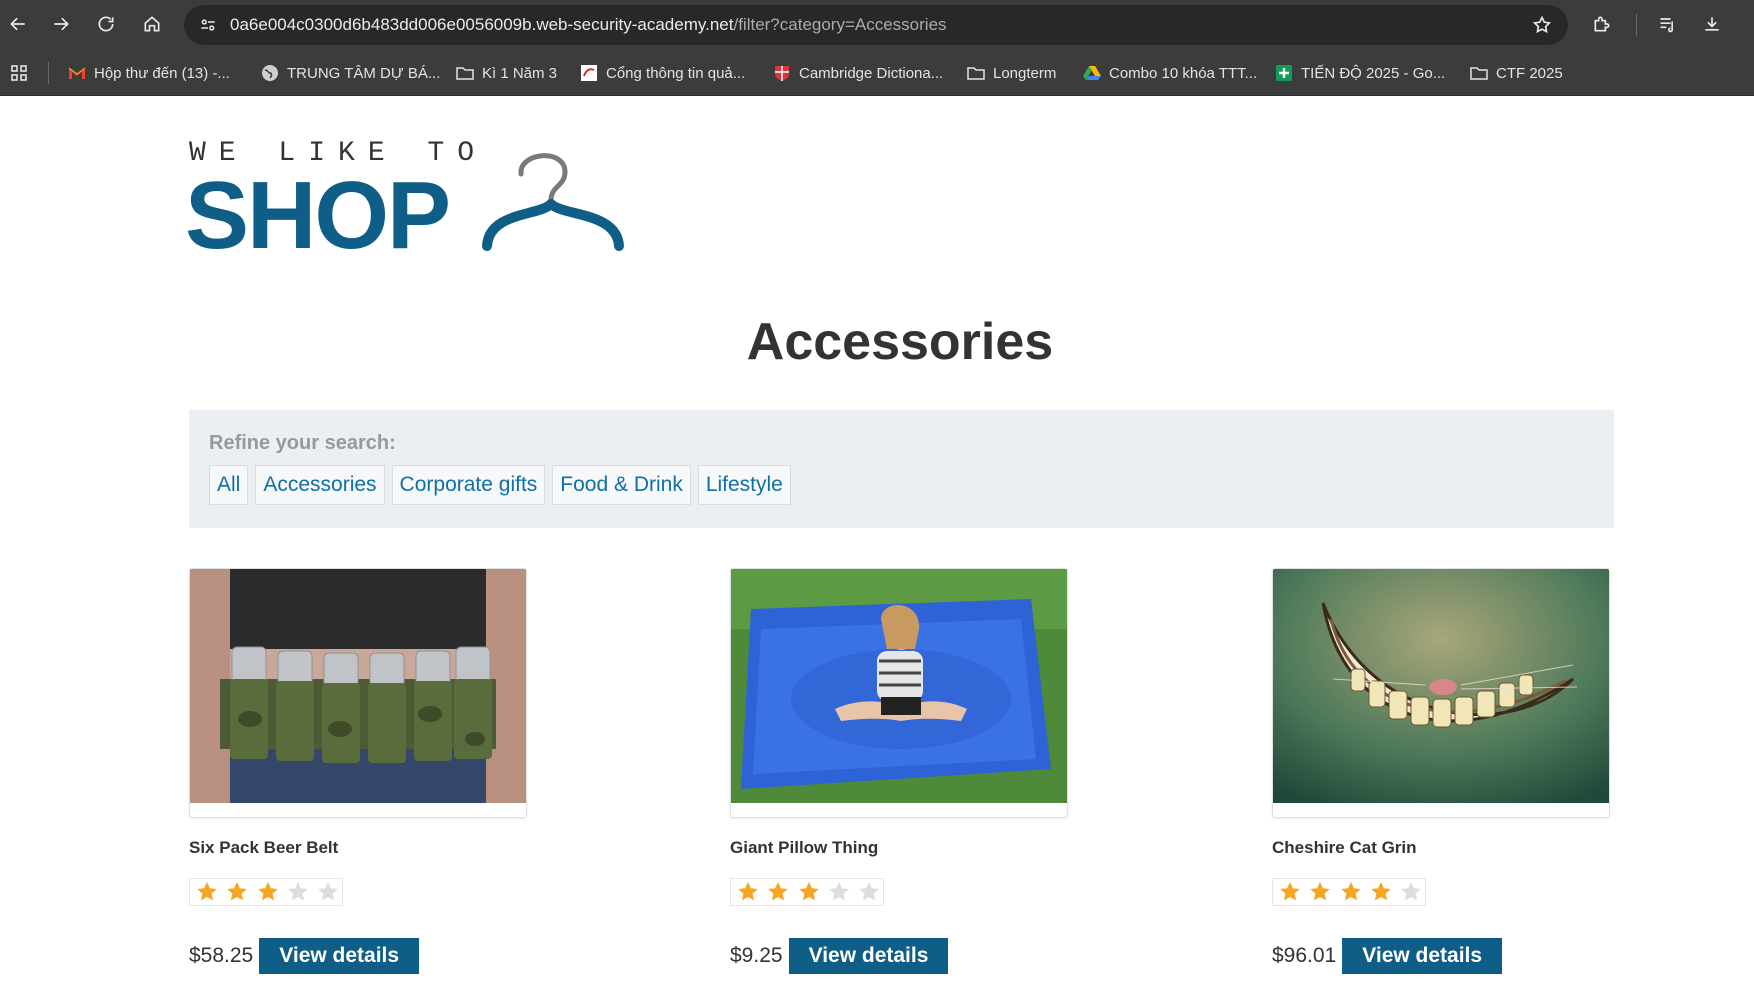  Describe the element at coordinates (782, 73) in the screenshot. I see `cambridge-icon` at that location.